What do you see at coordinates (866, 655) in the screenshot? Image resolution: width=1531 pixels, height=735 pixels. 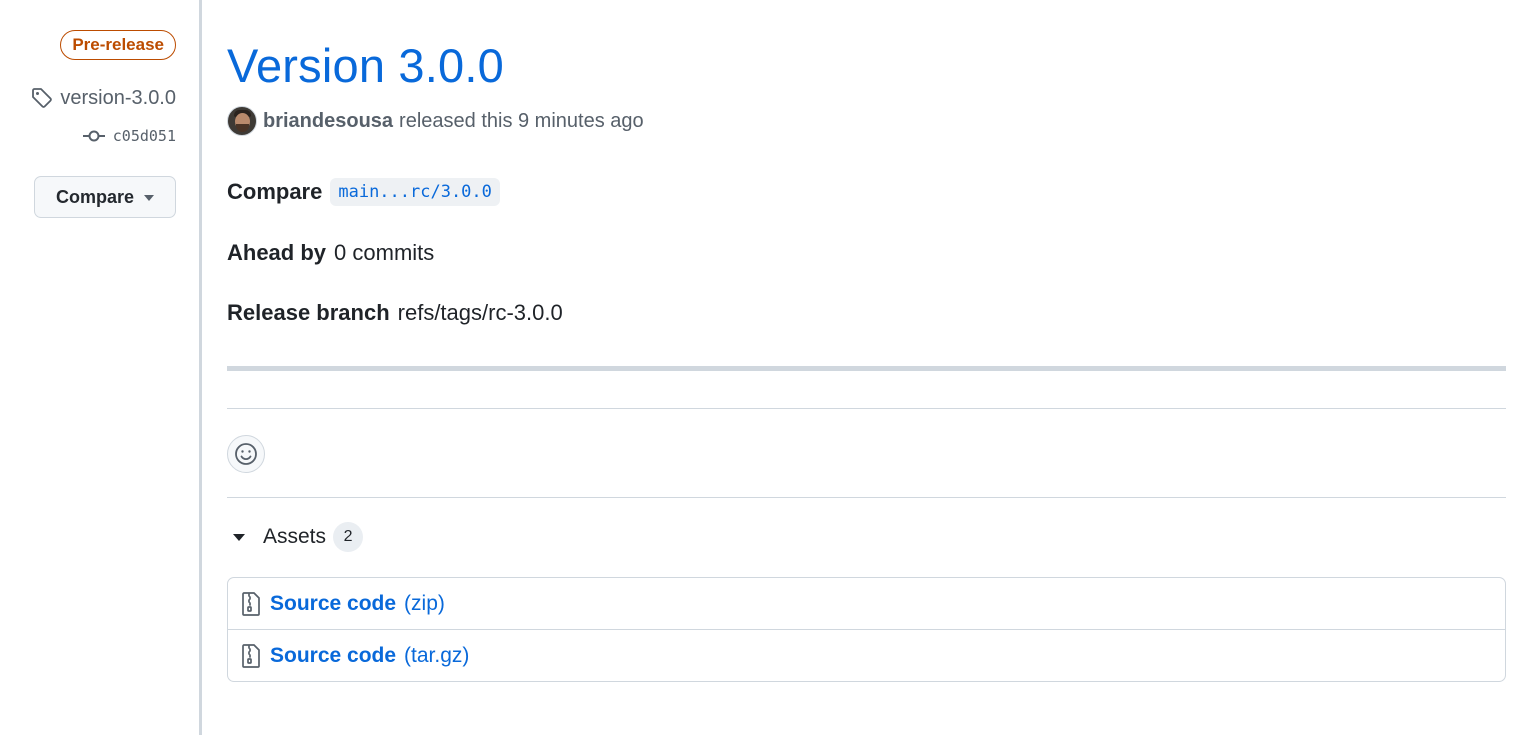 I see `asset-source-targz: Source code (tar.gz)` at bounding box center [866, 655].